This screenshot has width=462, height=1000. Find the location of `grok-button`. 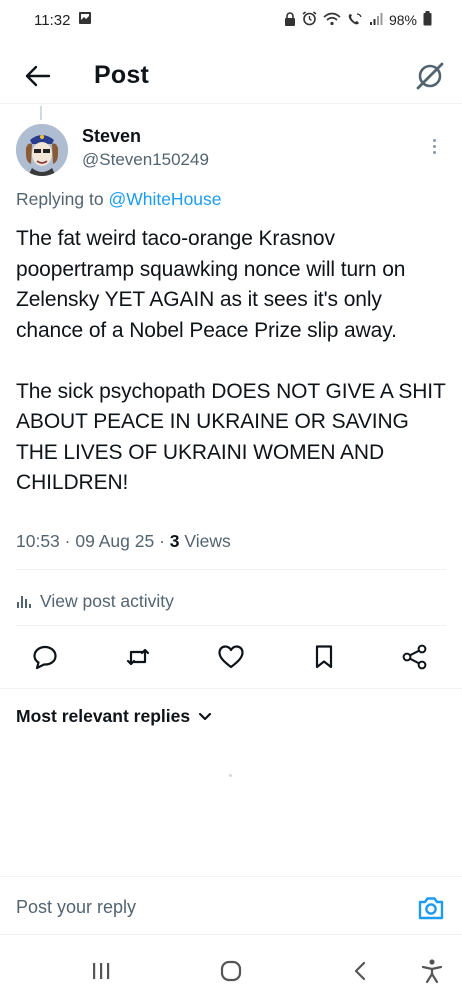

grok-button is located at coordinates (430, 76).